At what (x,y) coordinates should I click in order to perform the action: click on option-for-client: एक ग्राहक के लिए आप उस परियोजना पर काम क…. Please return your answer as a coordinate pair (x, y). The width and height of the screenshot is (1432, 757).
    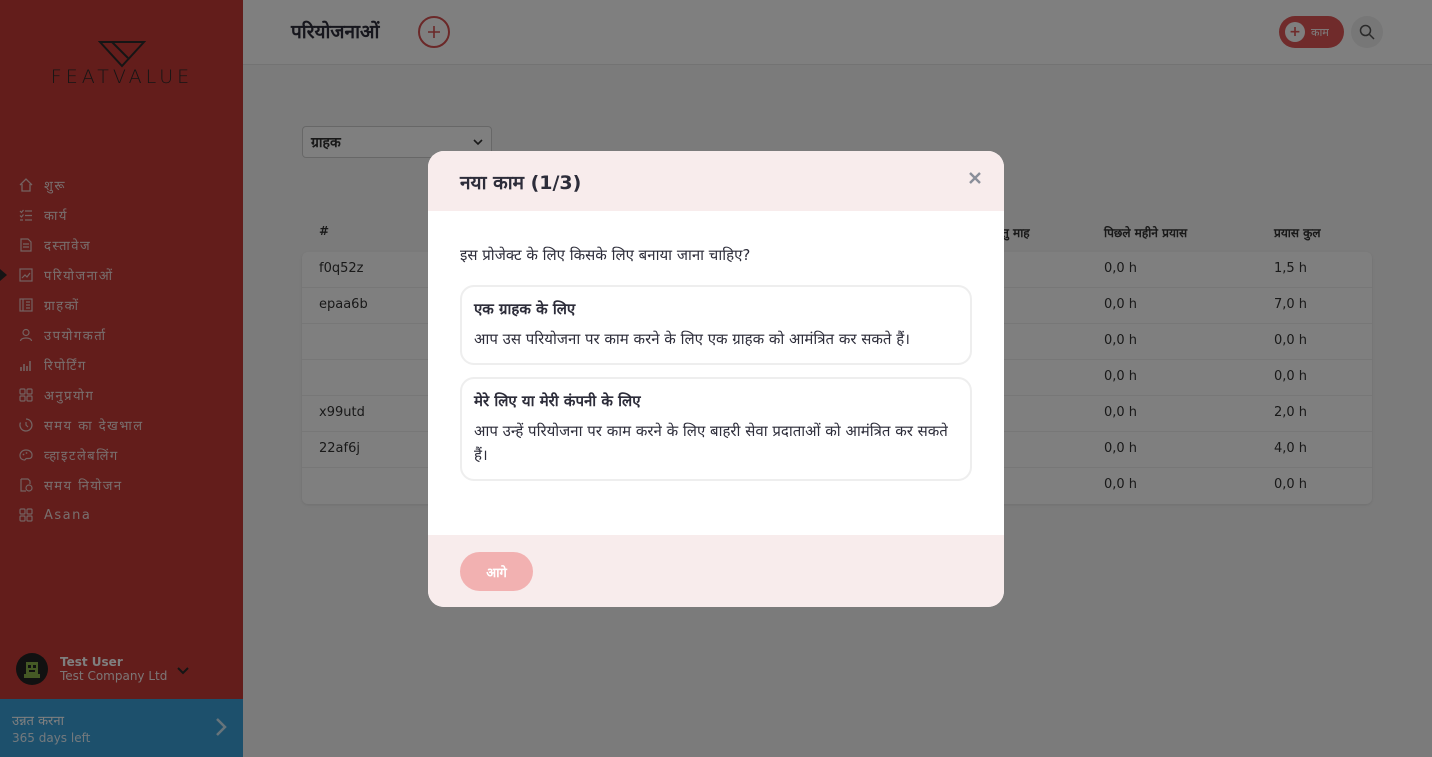
    Looking at the image, I should click on (716, 325).